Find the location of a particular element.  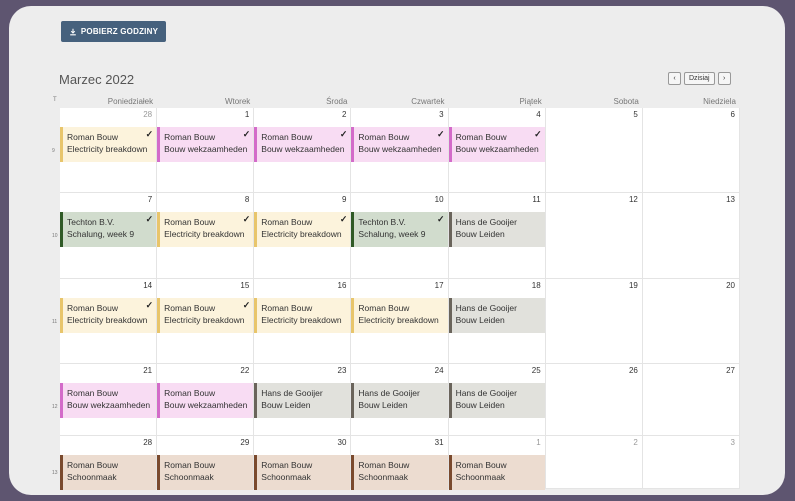

day-number: 12 is located at coordinates (633, 199).